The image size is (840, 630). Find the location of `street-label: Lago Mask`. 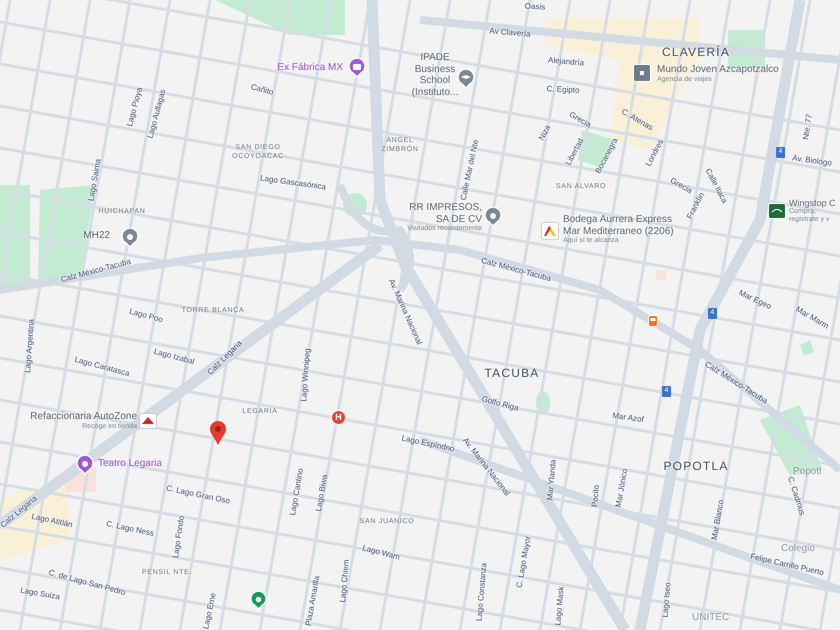

street-label: Lago Mask is located at coordinates (560, 606).